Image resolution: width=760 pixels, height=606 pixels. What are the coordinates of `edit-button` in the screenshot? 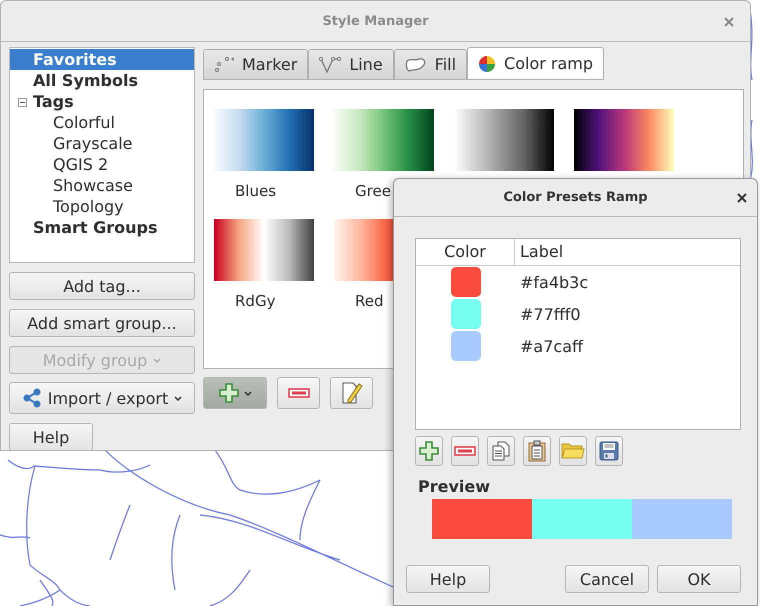 It's located at (351, 393).